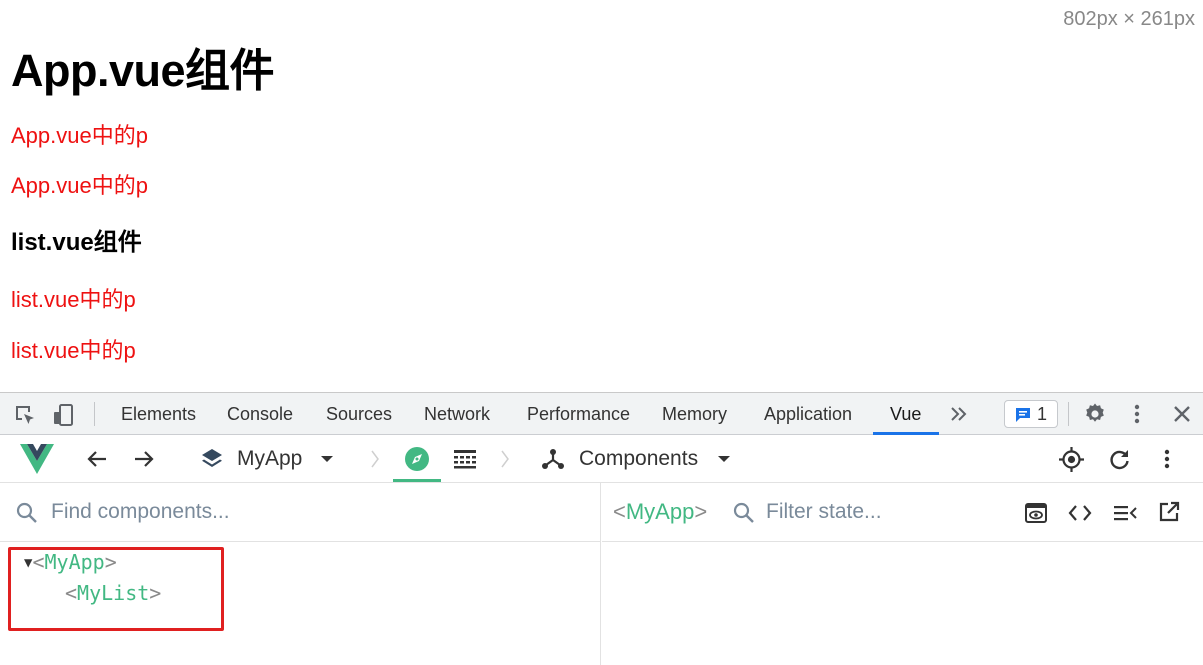  What do you see at coordinates (465, 459) in the screenshot?
I see `timeline-icon` at bounding box center [465, 459].